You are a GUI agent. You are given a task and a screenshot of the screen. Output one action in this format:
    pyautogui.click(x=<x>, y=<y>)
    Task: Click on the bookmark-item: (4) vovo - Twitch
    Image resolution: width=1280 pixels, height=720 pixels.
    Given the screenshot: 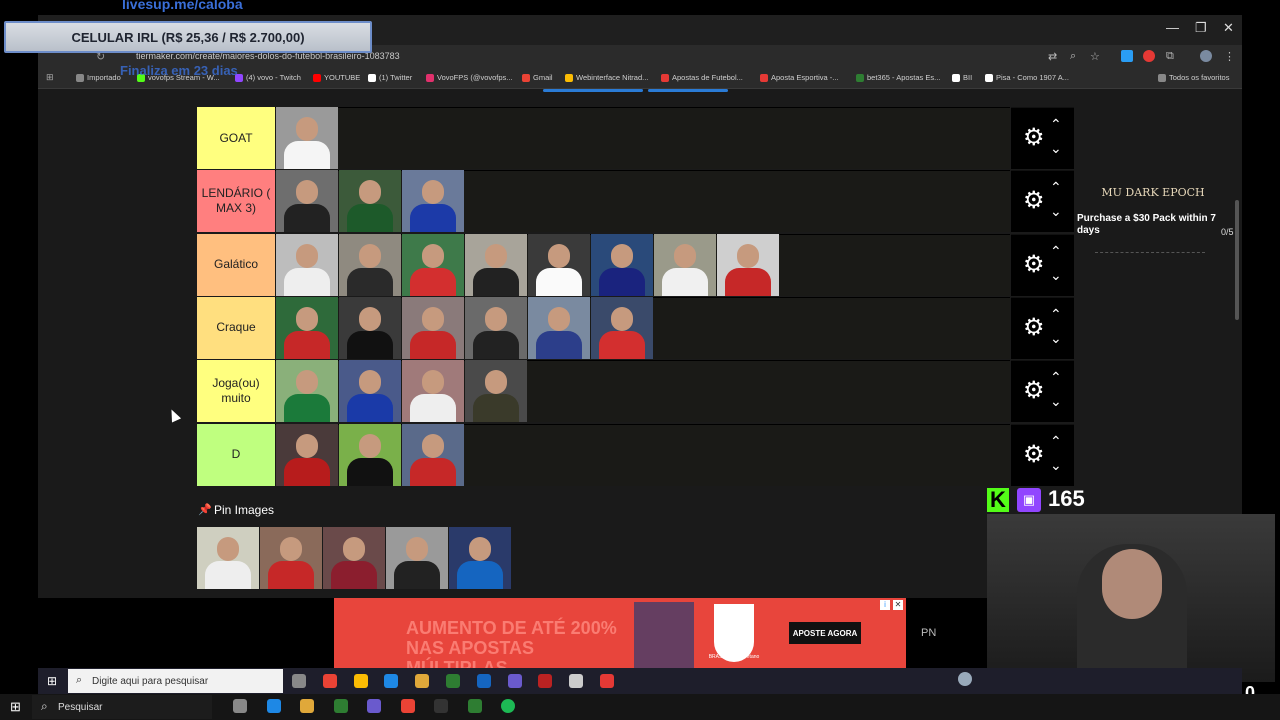 What is the action you would take?
    pyautogui.click(x=268, y=78)
    